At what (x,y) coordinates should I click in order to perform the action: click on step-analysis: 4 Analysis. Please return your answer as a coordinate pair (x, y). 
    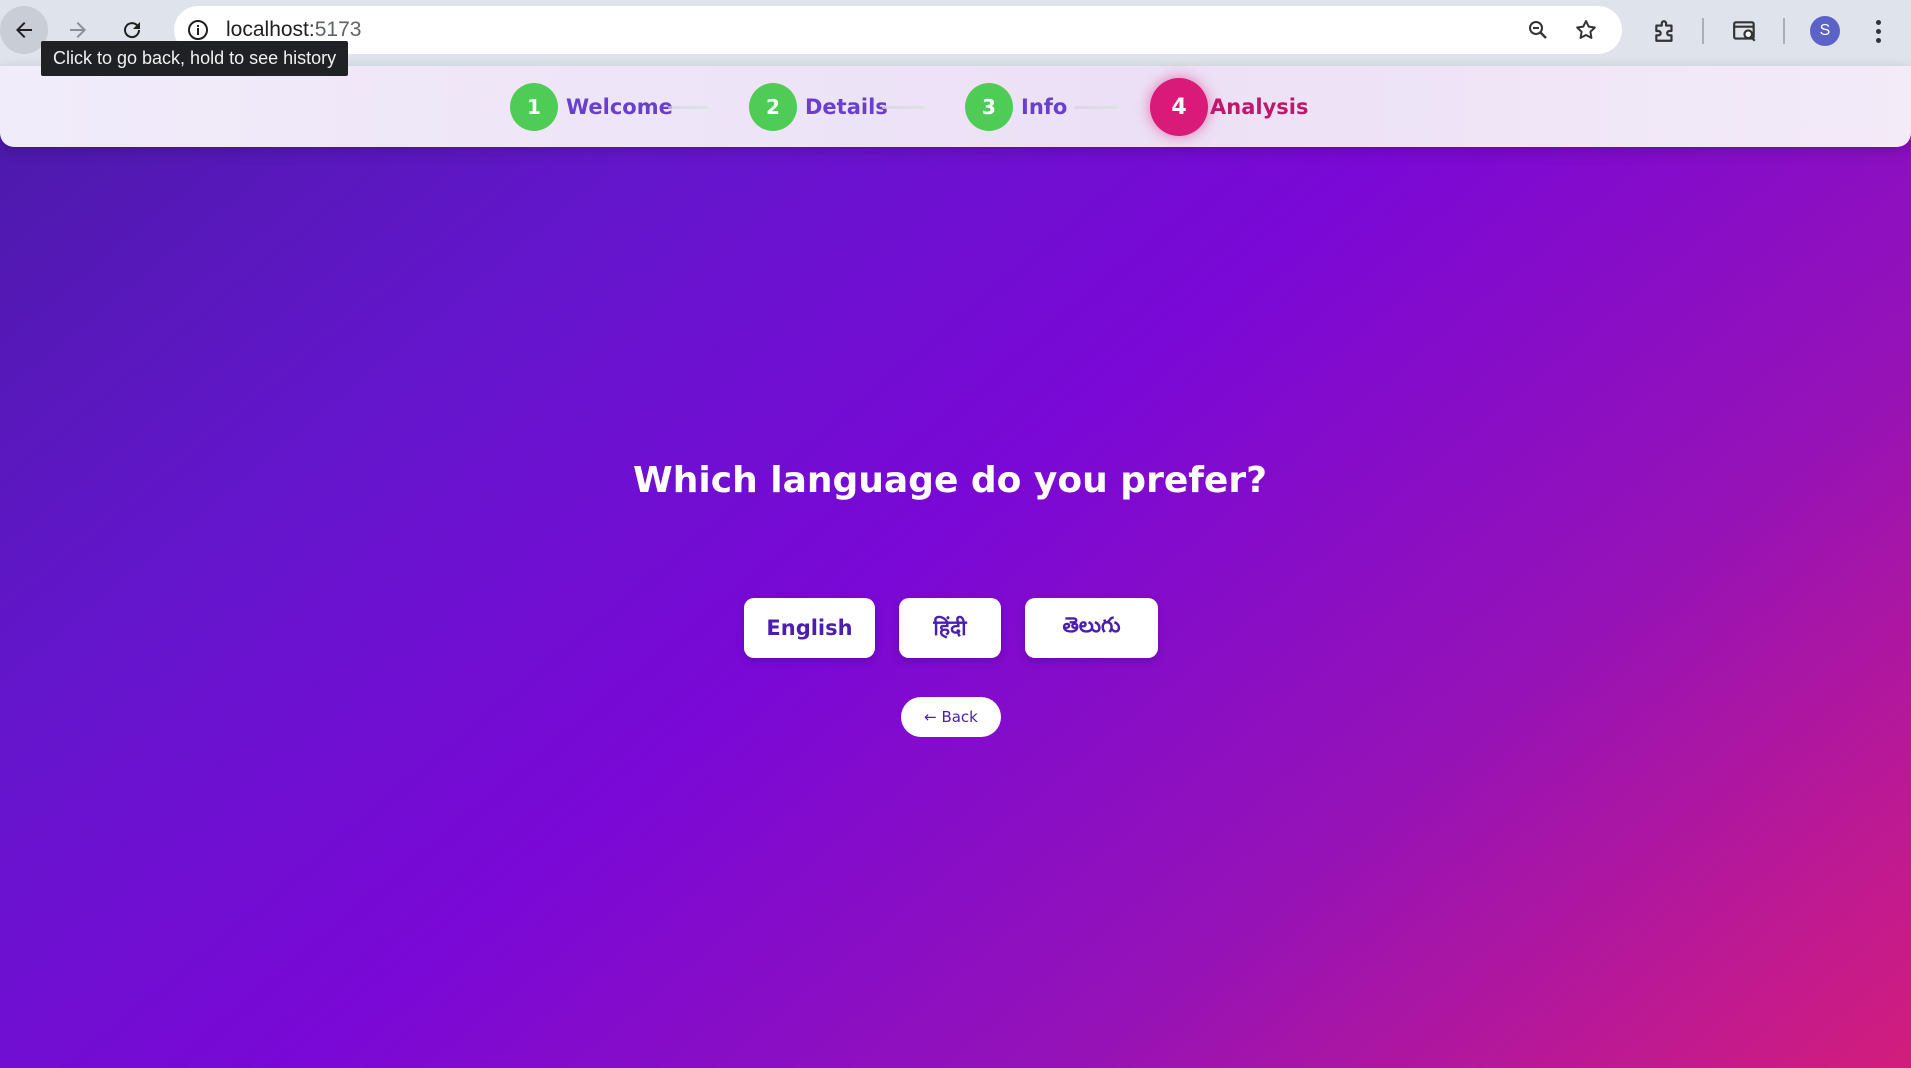
    Looking at the image, I should click on (1229, 107).